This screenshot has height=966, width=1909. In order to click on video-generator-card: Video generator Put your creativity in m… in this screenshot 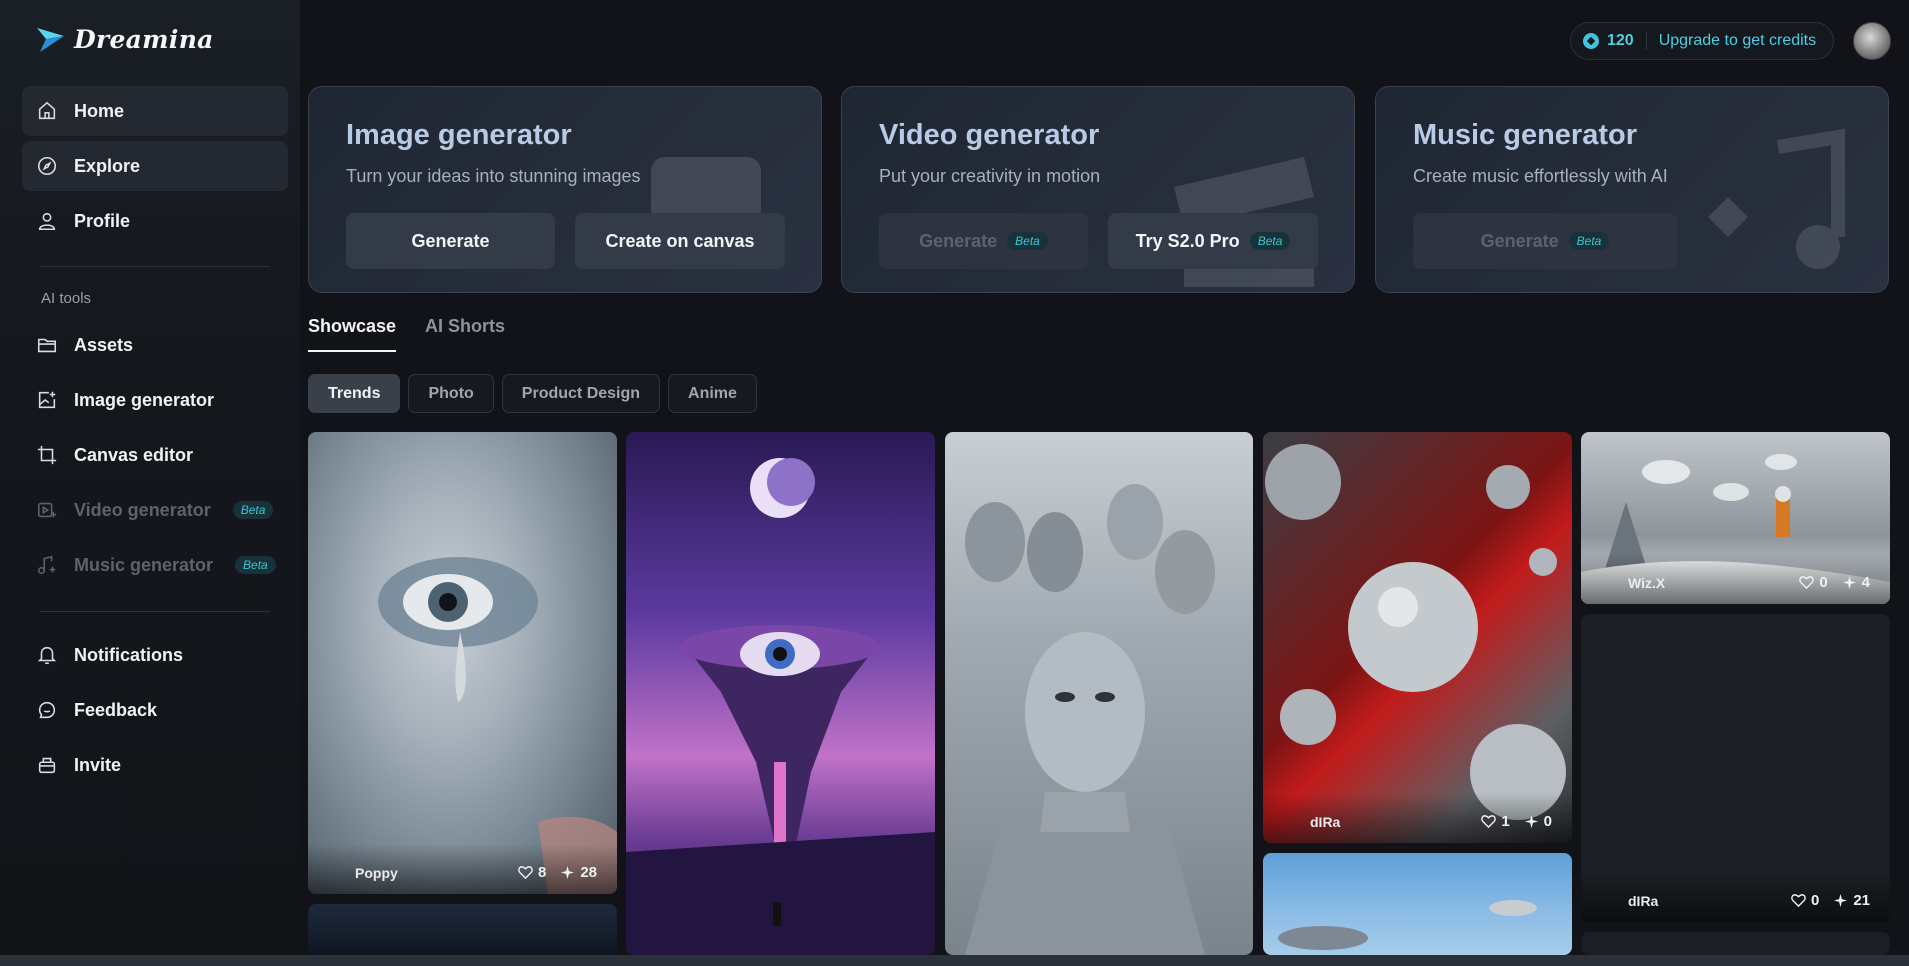, I will do `click(1098, 189)`.